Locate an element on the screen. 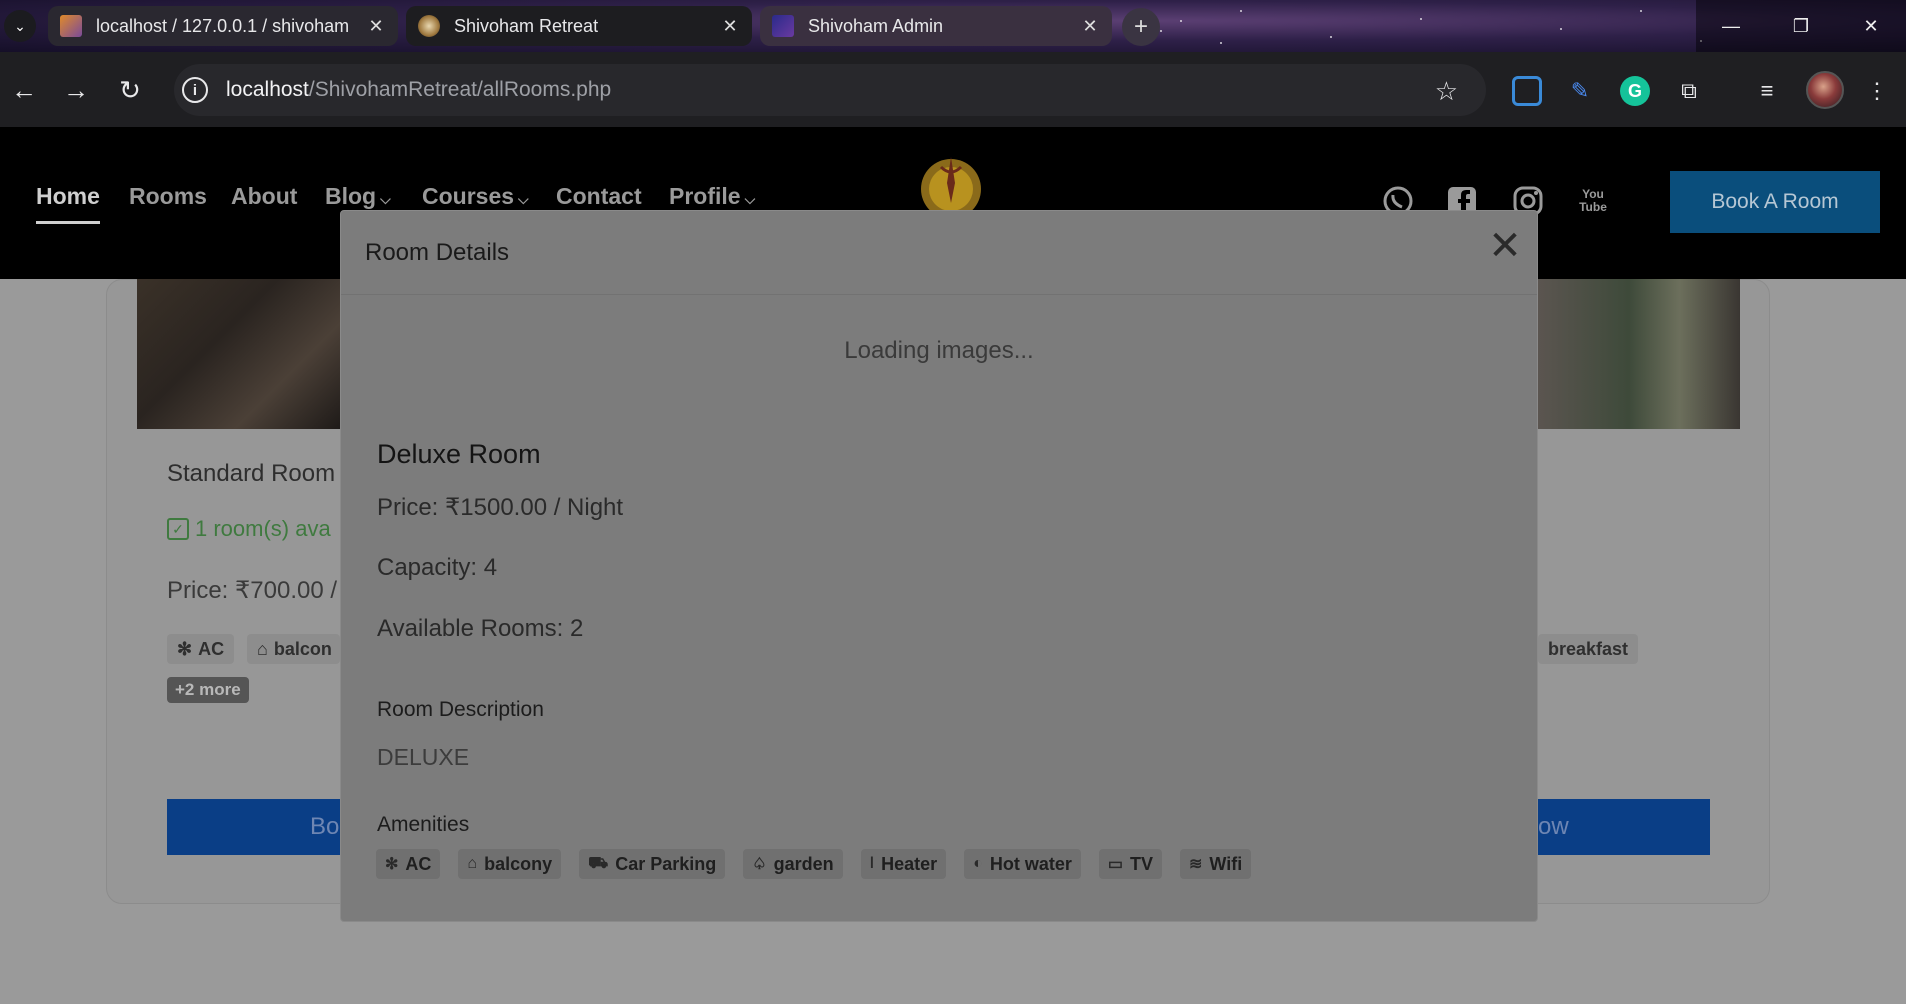  url-text: localhost/ShivohamRetreat/allRooms.php is located at coordinates (418, 90).